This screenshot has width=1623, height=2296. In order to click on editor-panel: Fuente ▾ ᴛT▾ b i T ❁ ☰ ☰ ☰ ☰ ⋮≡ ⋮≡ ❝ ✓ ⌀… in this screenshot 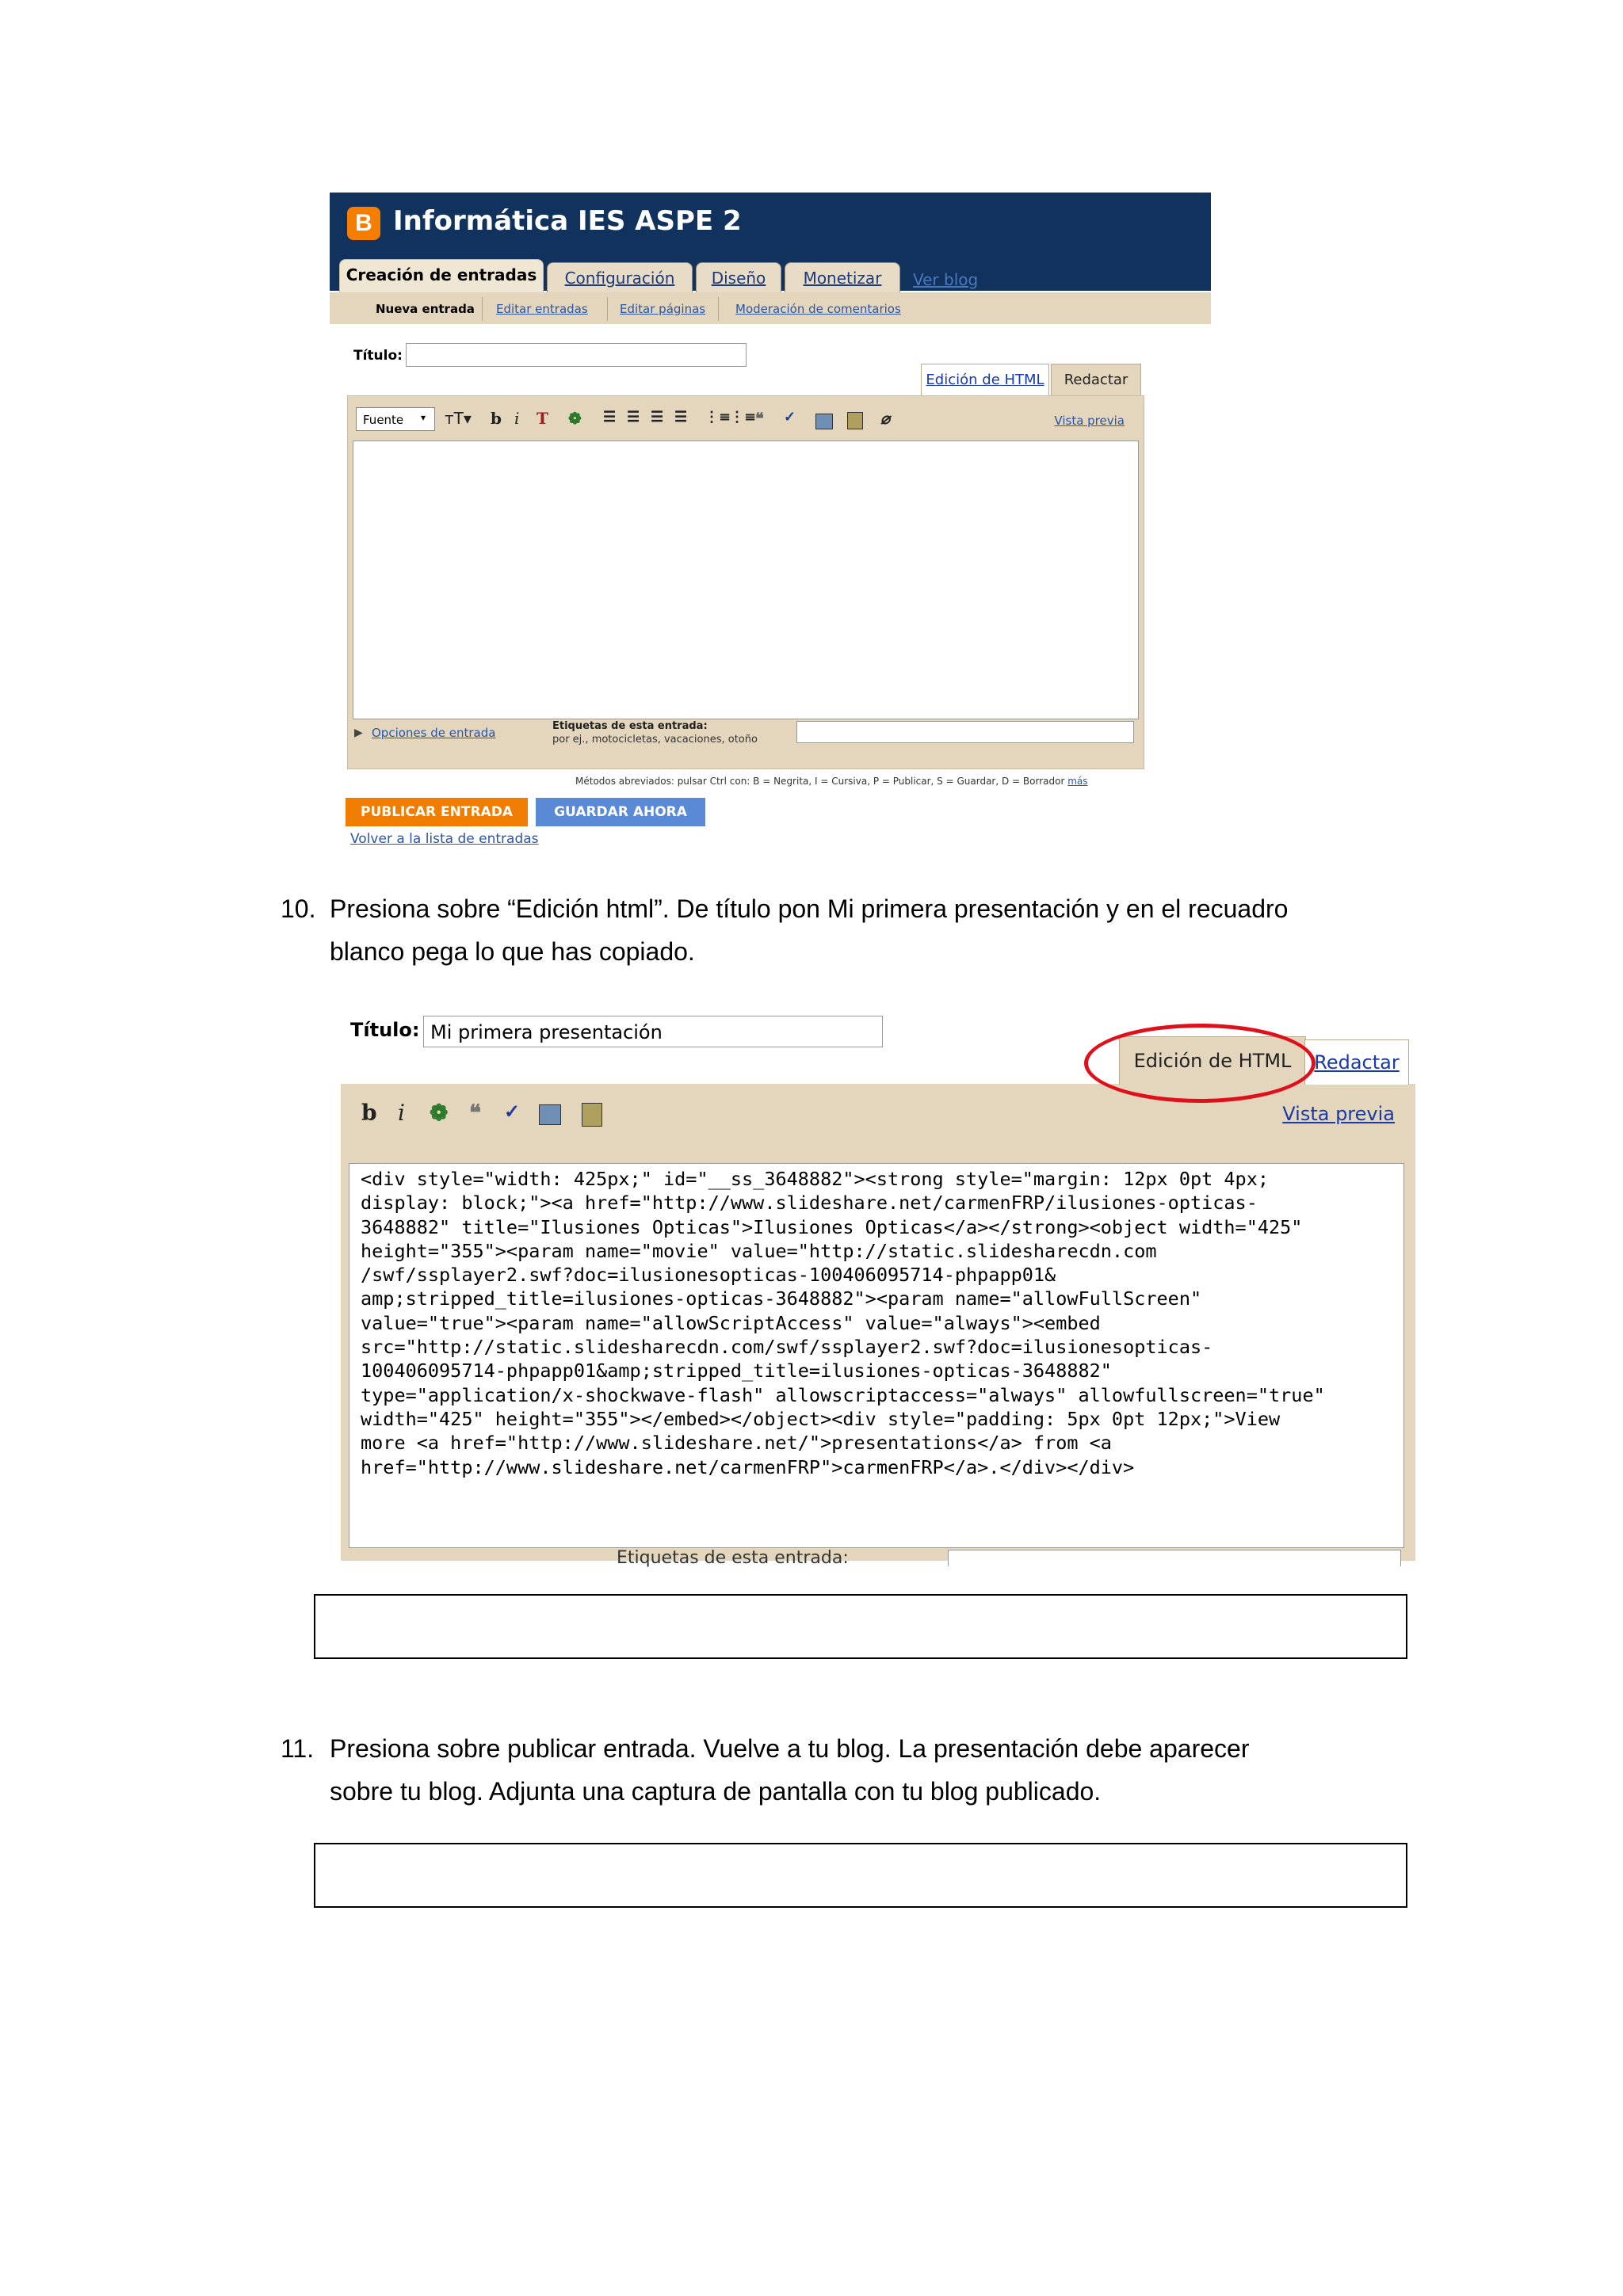, I will do `click(746, 582)`.